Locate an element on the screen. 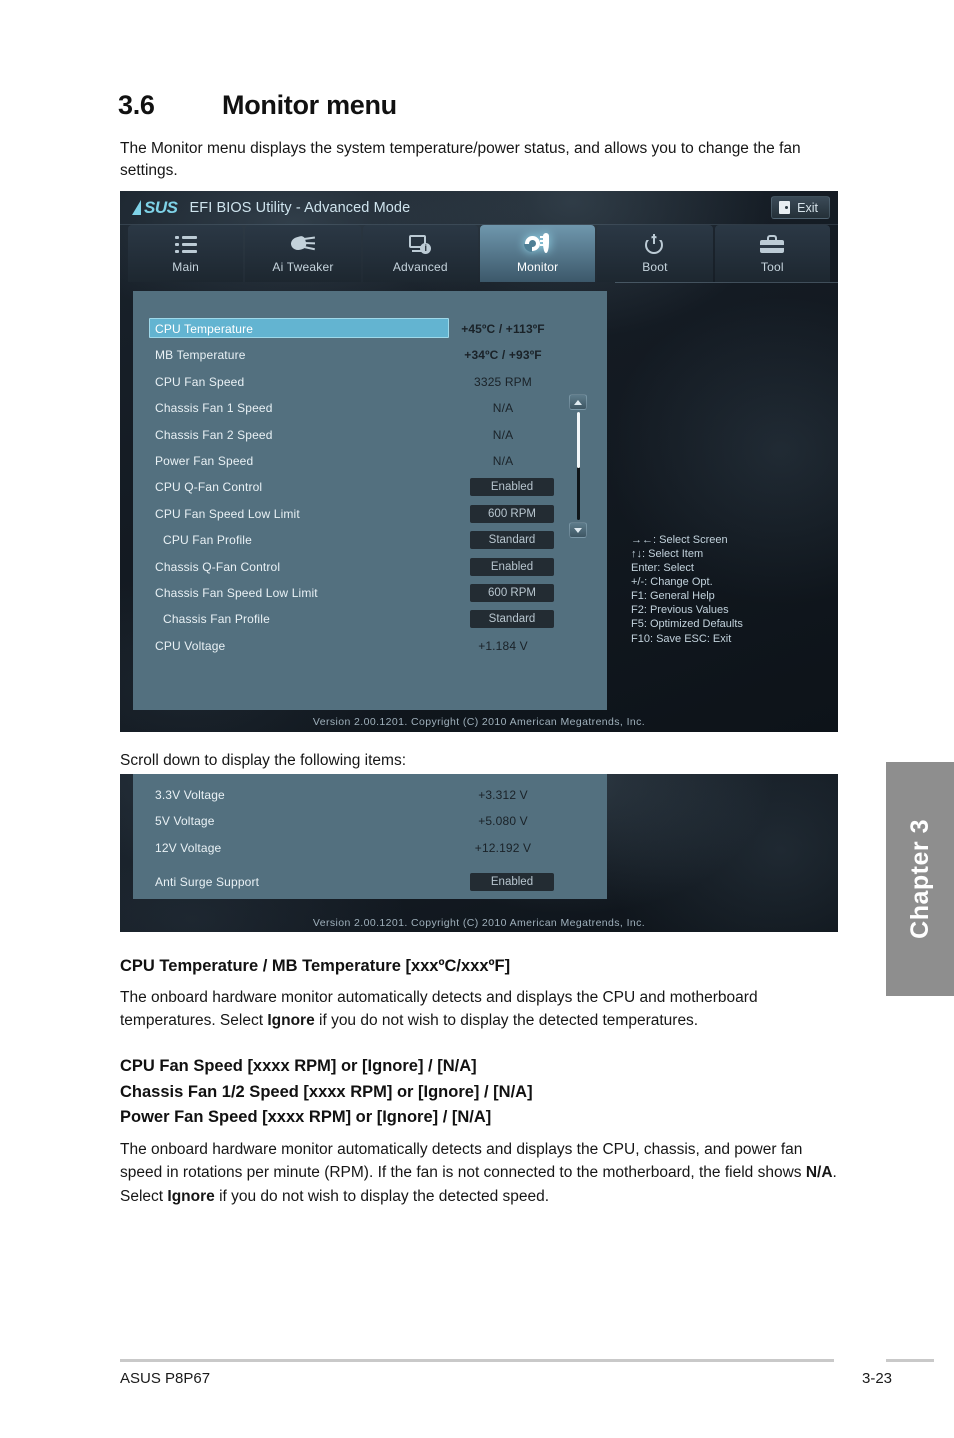 The height and width of the screenshot is (1438, 954). scrollbar is located at coordinates (578, 466).